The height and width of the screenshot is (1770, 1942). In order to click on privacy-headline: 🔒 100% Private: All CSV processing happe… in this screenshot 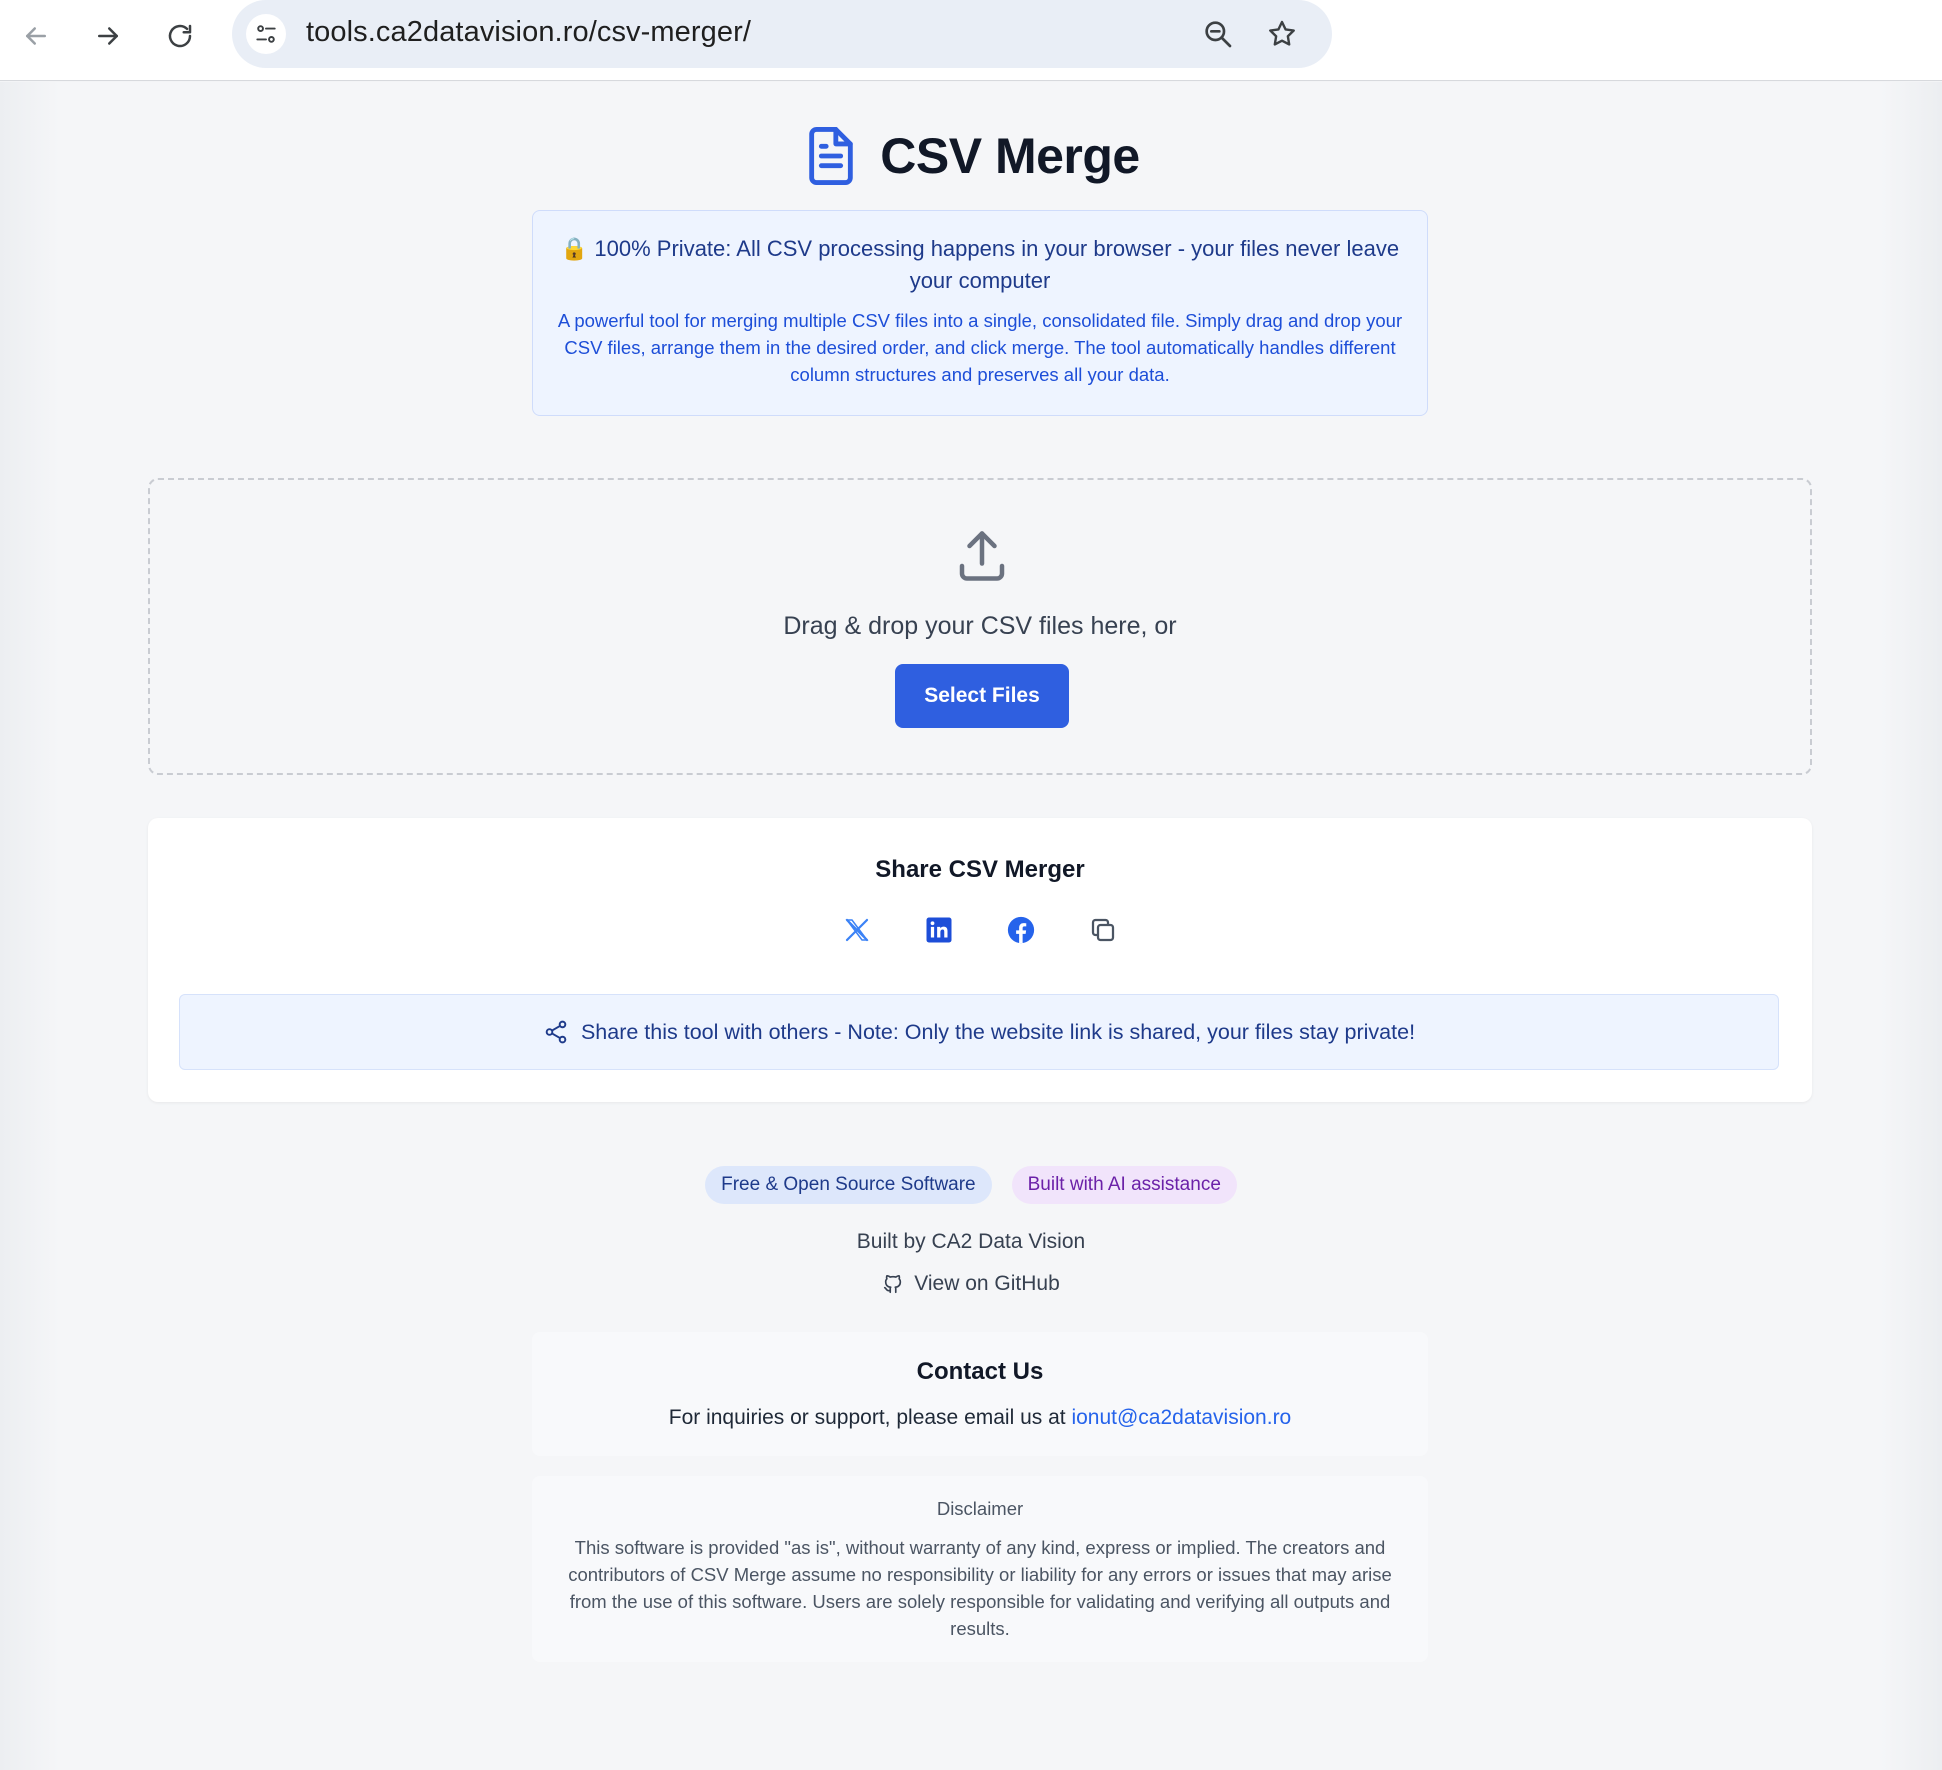, I will do `click(980, 264)`.